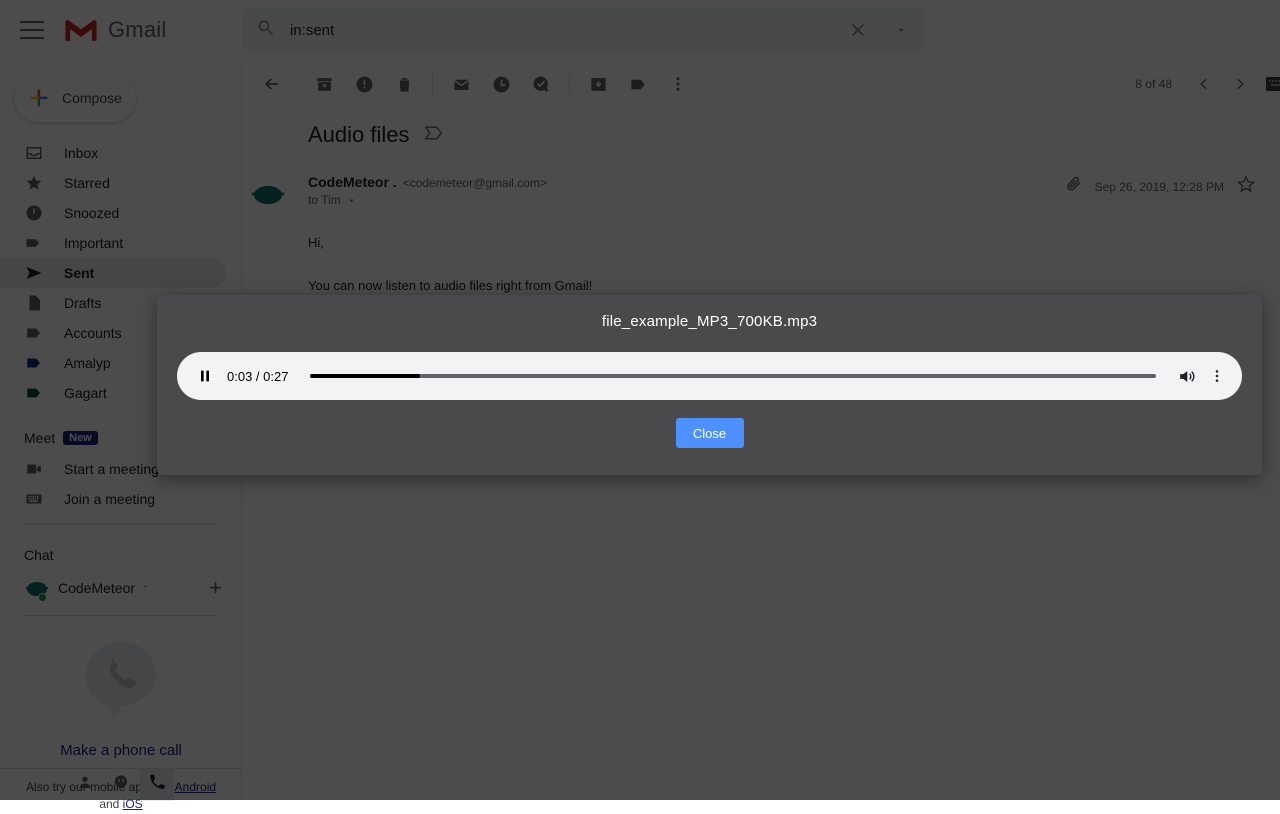 This screenshot has width=1280, height=814. I want to click on progress-fill, so click(365, 376).